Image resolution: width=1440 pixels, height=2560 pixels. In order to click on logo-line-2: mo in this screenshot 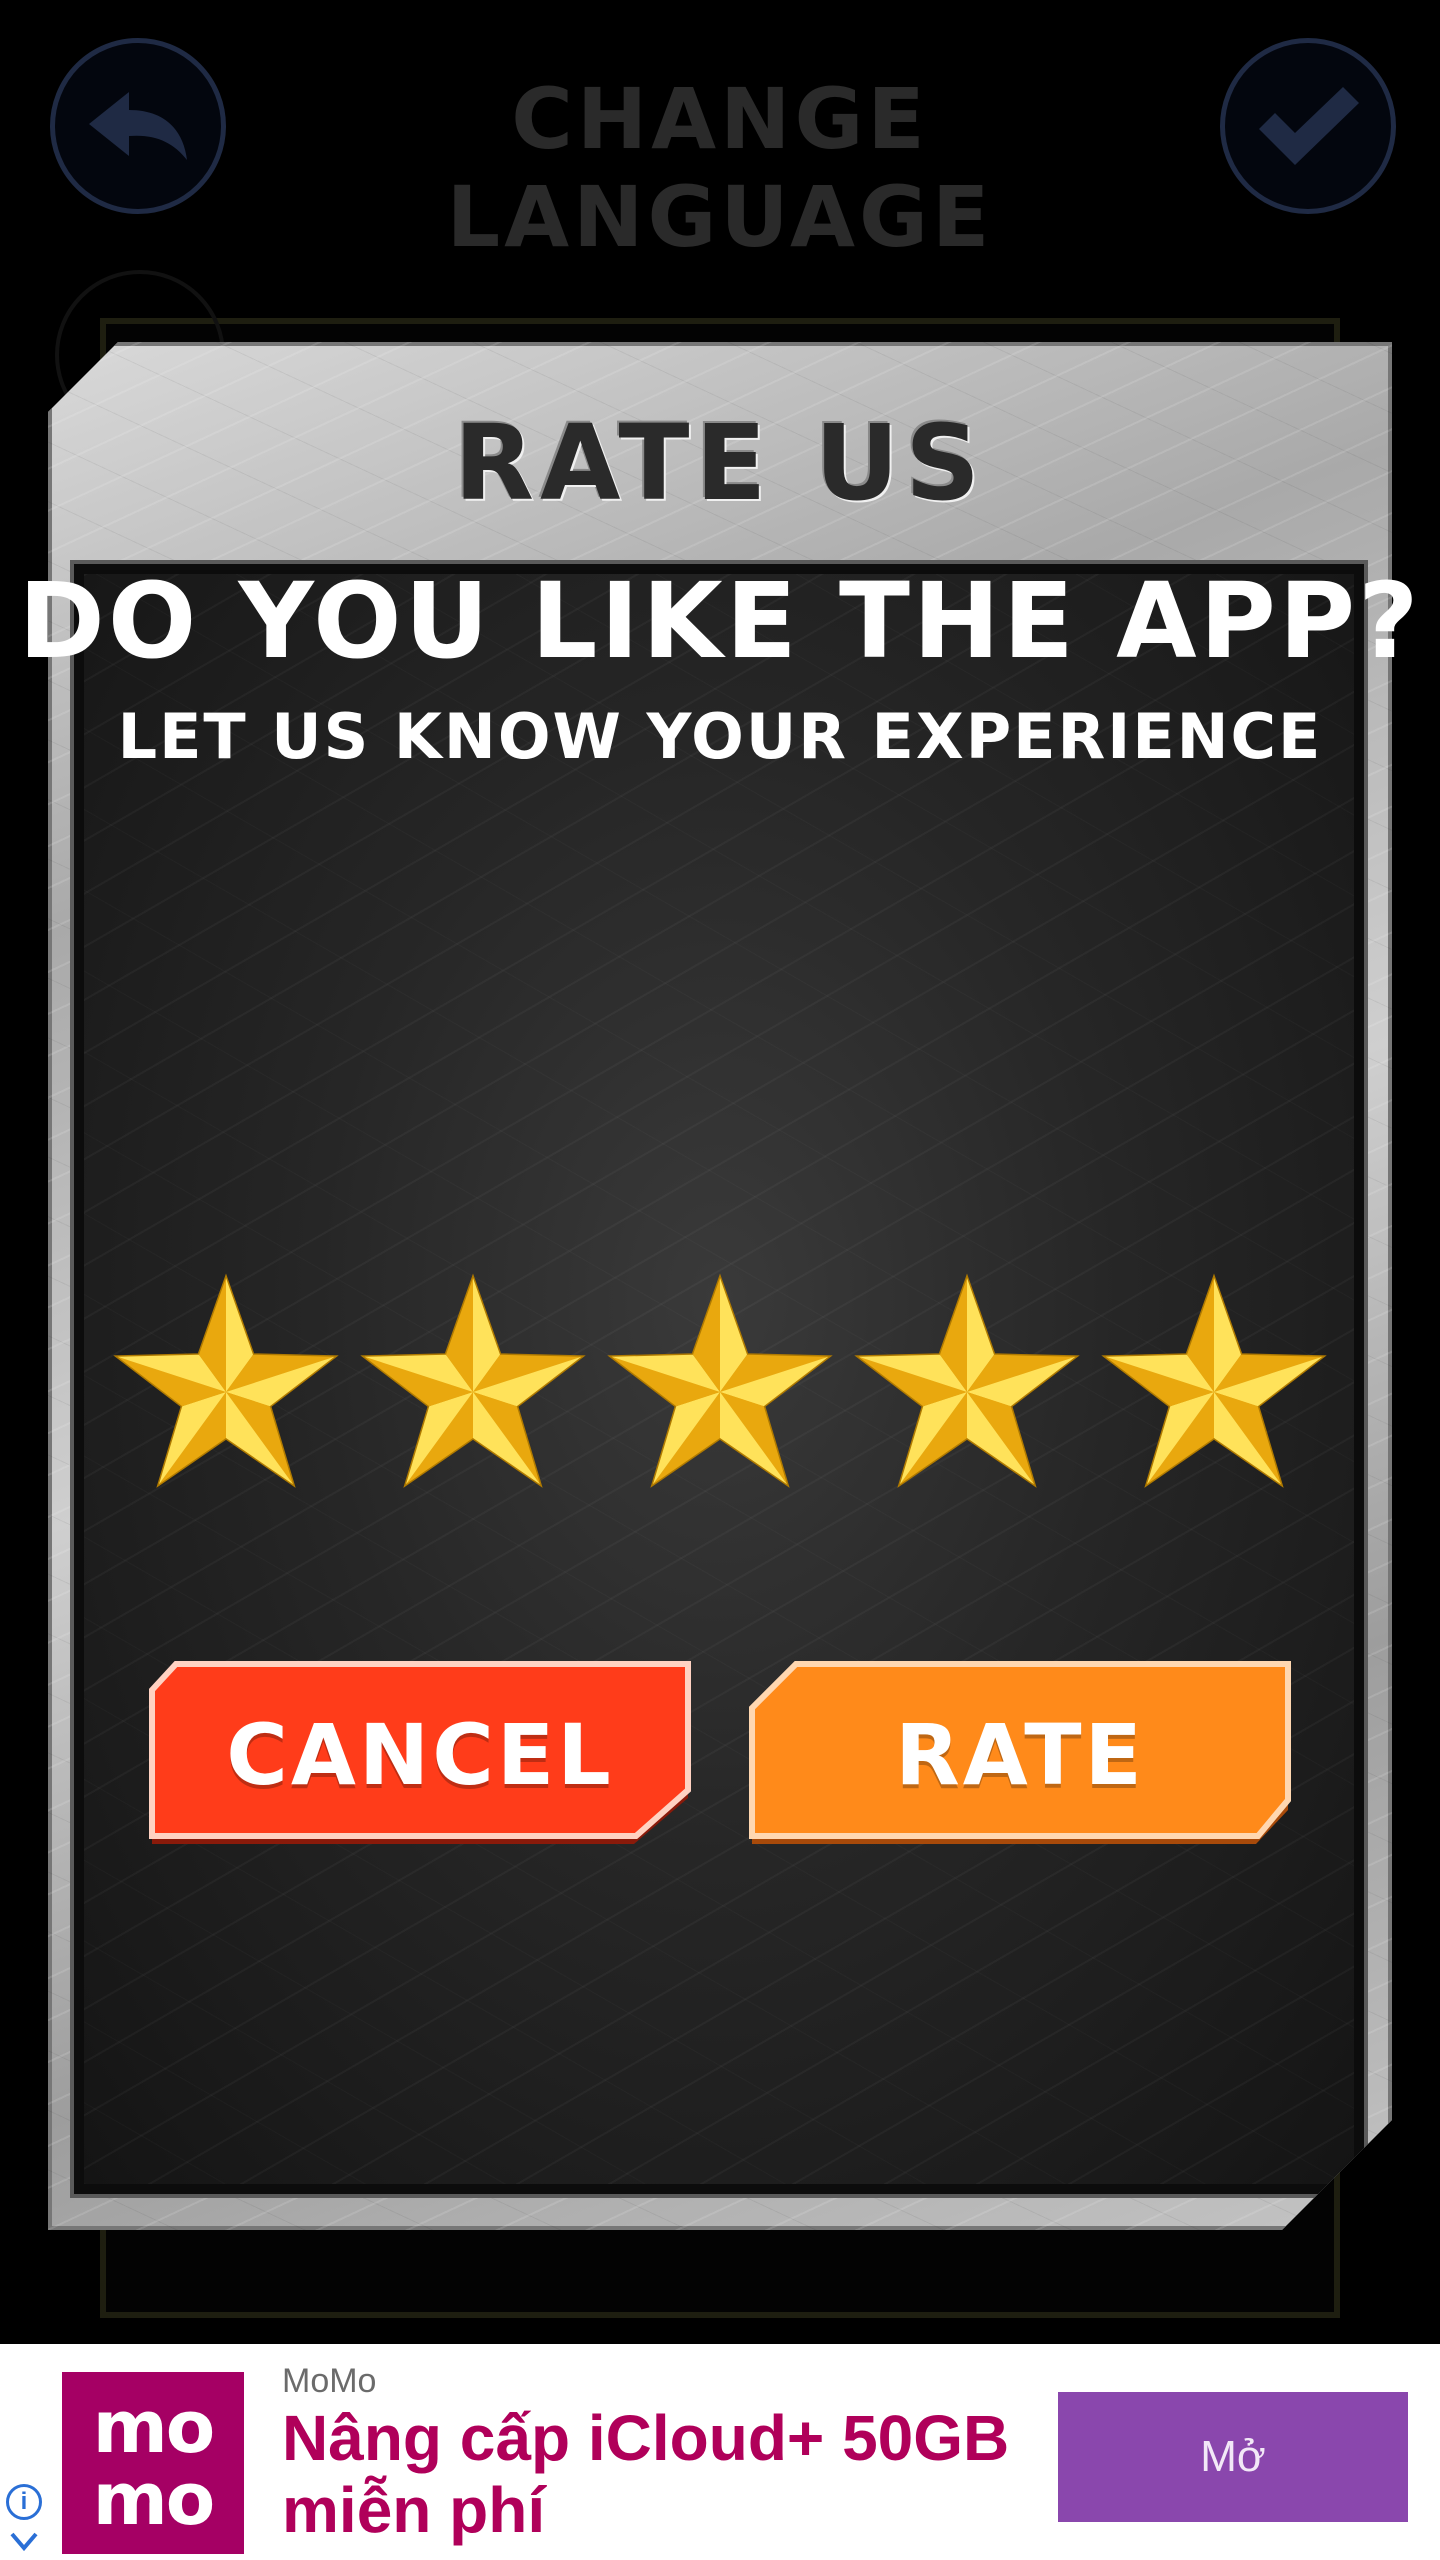, I will do `click(153, 2499)`.